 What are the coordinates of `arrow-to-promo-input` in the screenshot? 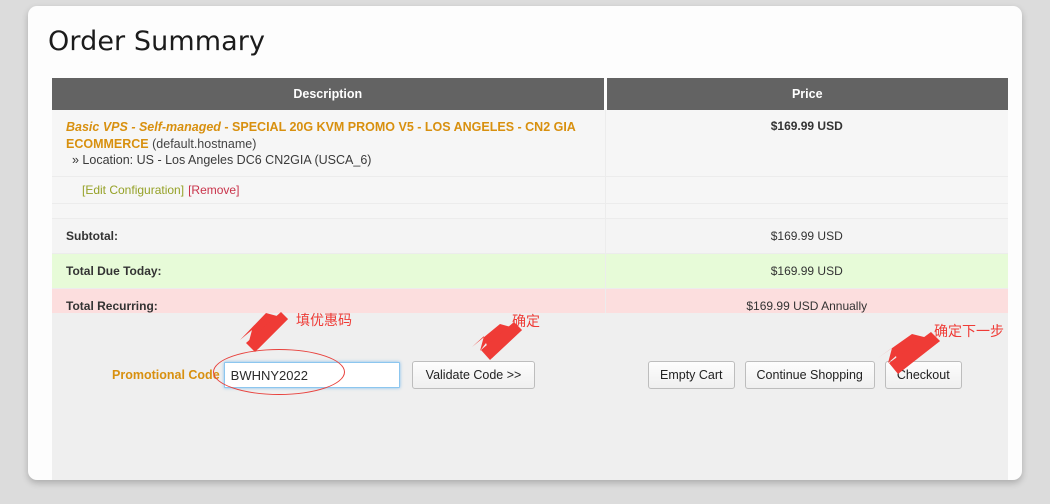 It's located at (264, 332).